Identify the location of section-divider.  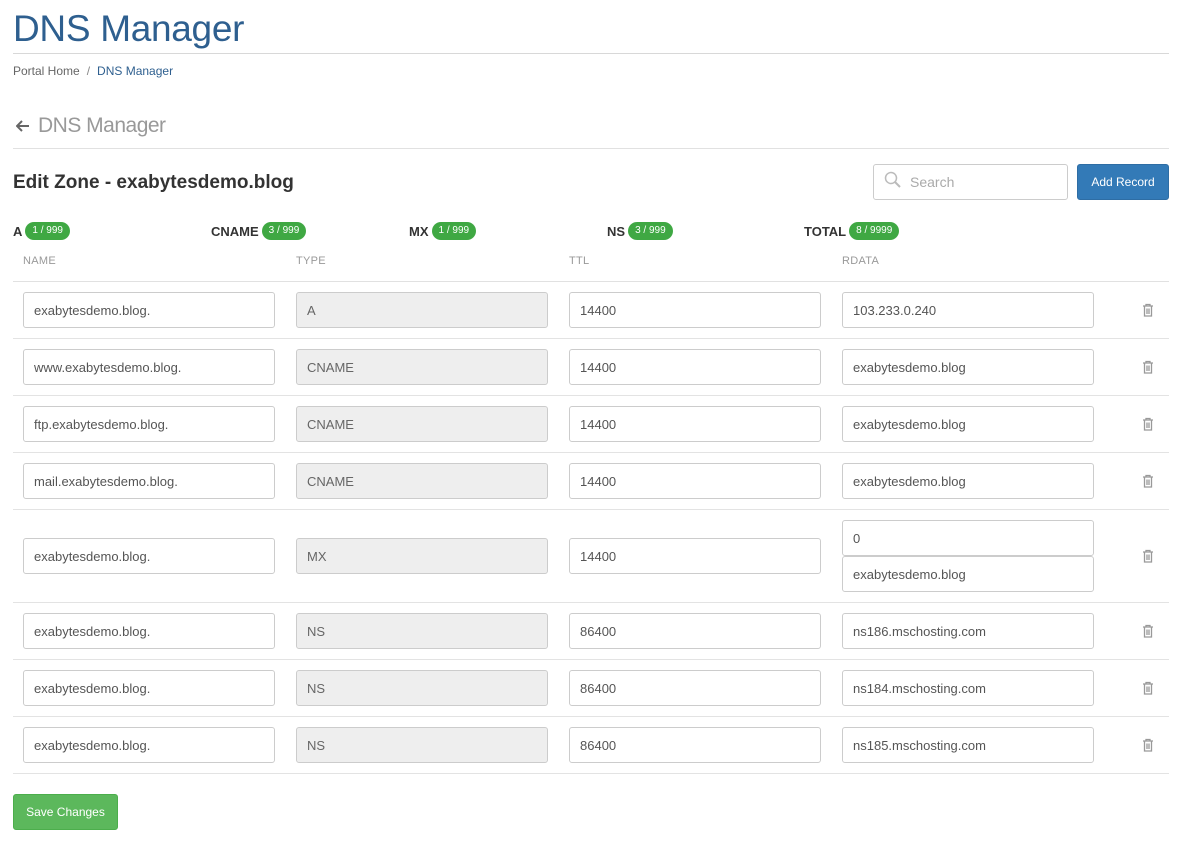
(591, 148).